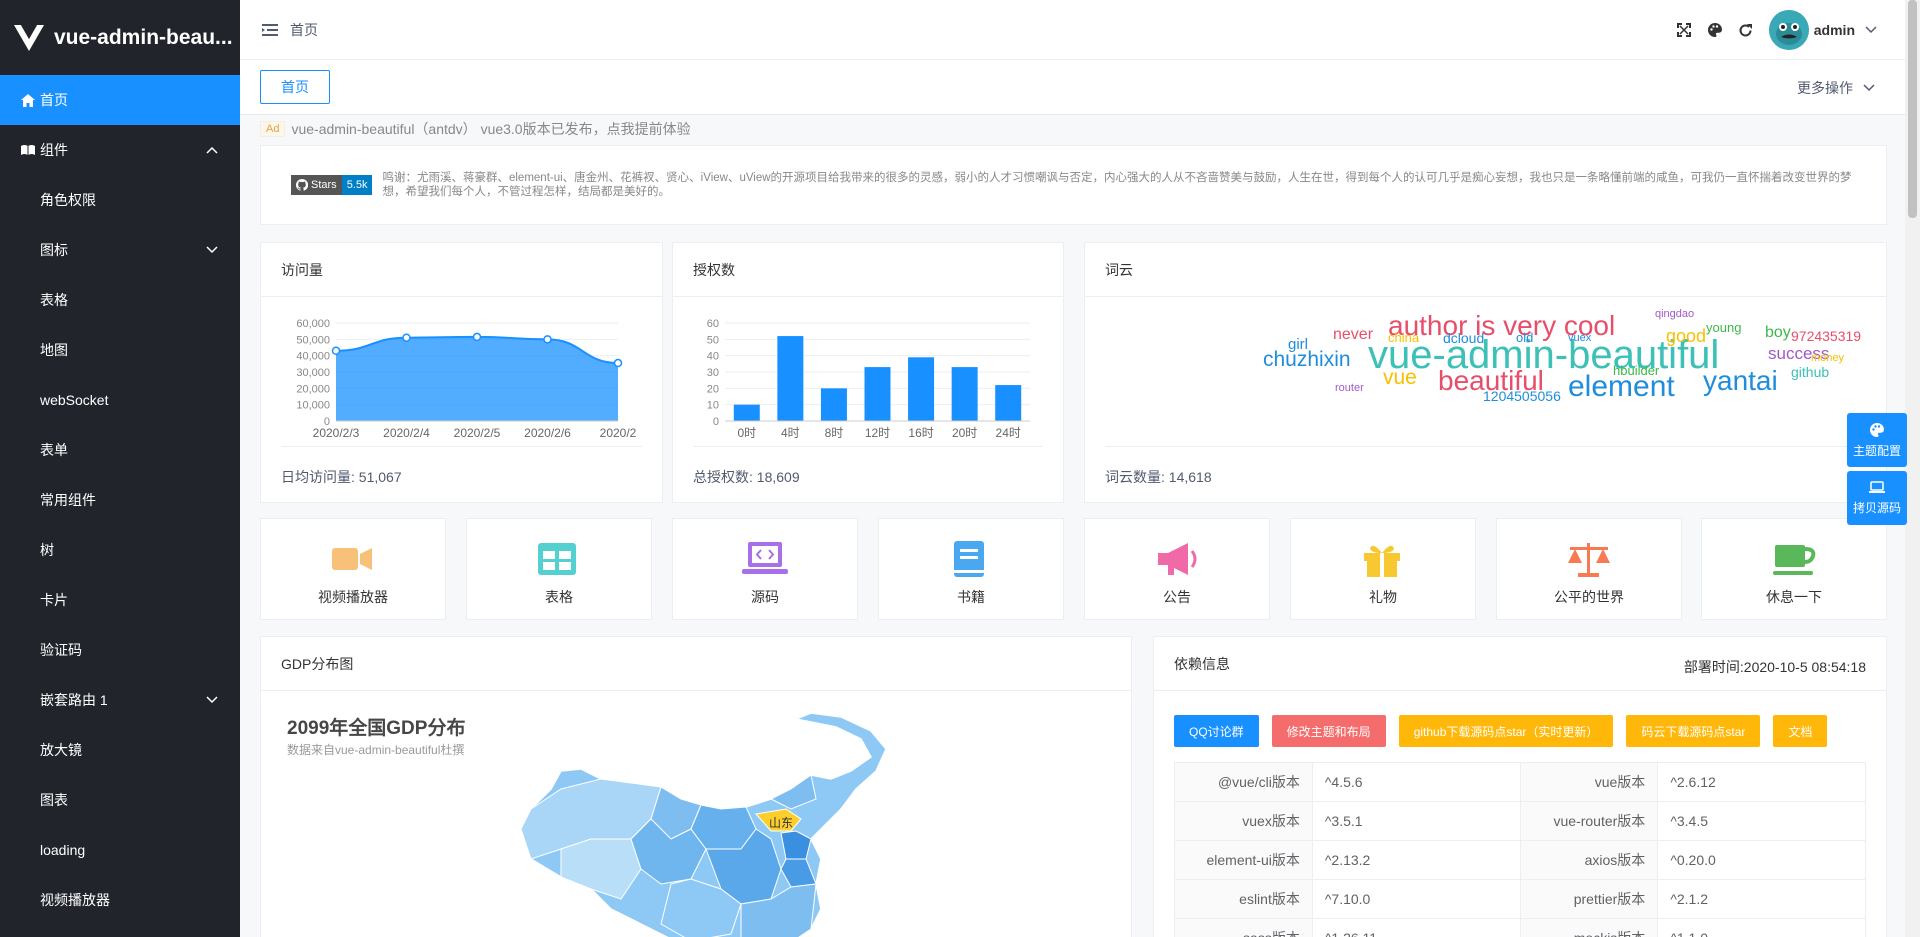 The width and height of the screenshot is (1920, 937). Describe the element at coordinates (1579, 338) in the screenshot. I see `word-cloud-word: vuex` at that location.